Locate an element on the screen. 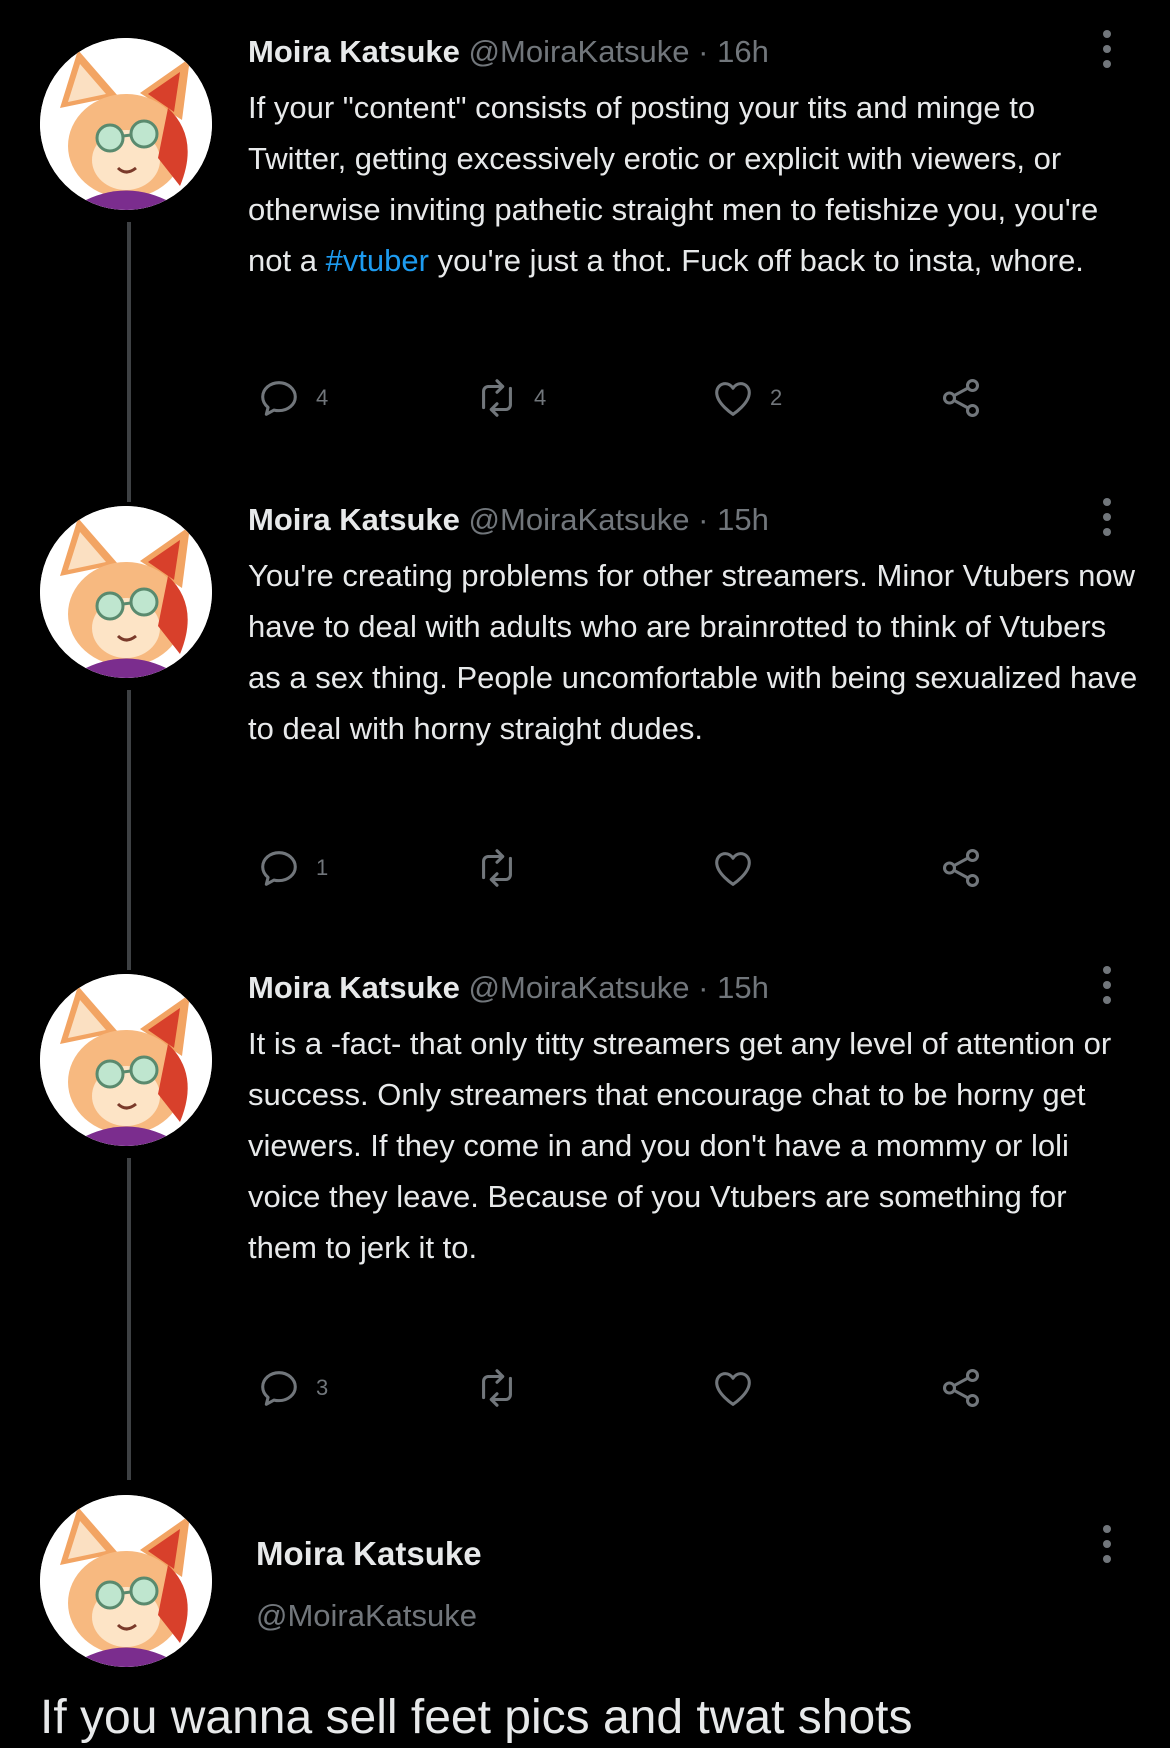 This screenshot has width=1170, height=1748. retweet-count: 4 is located at coordinates (540, 397).